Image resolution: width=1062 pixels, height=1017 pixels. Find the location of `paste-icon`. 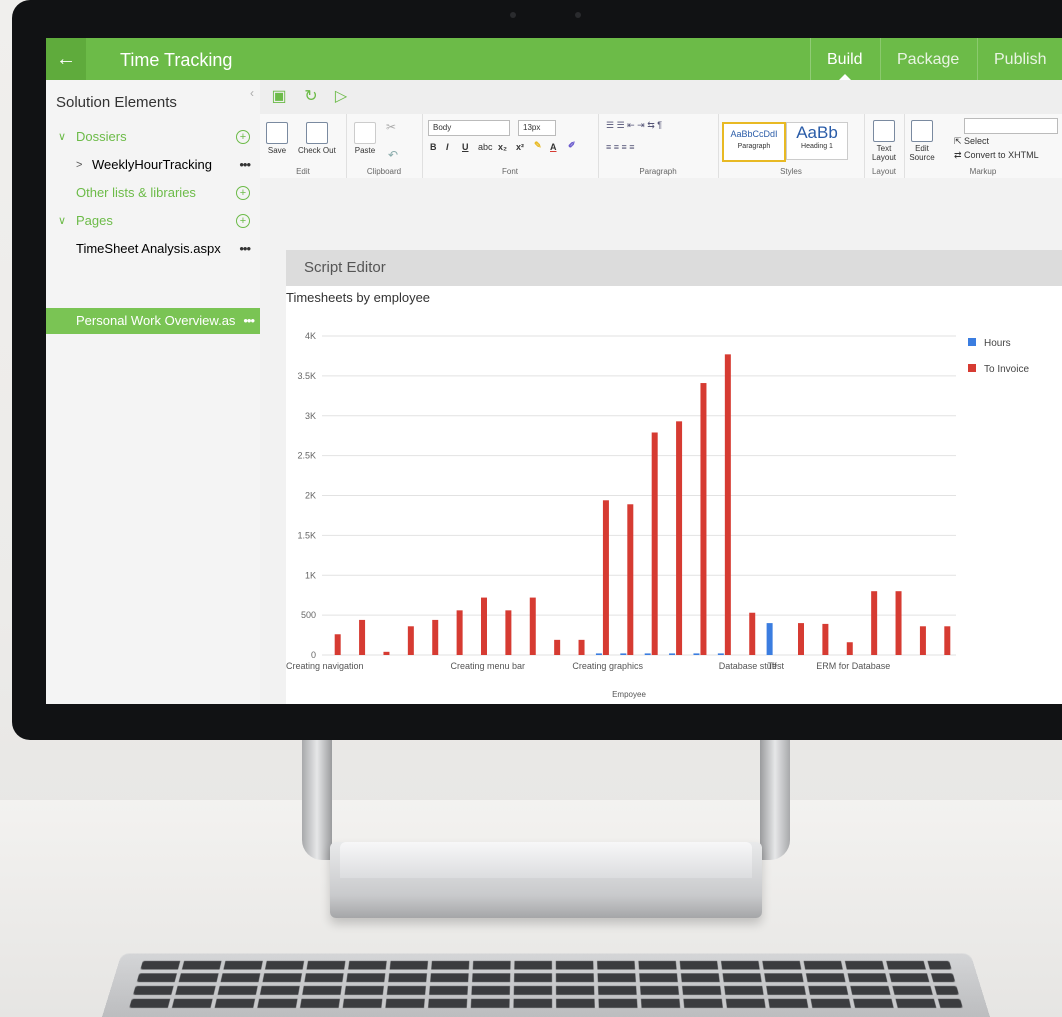

paste-icon is located at coordinates (365, 133).